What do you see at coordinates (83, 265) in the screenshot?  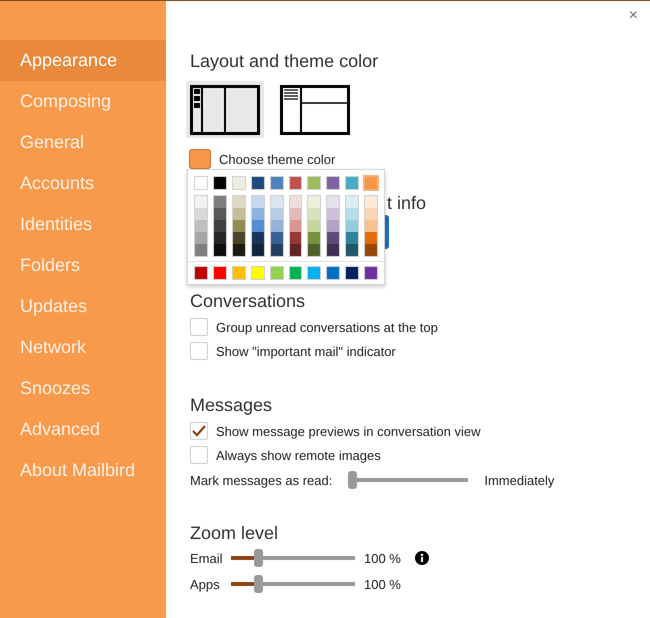 I see `sidebar-item: Folders` at bounding box center [83, 265].